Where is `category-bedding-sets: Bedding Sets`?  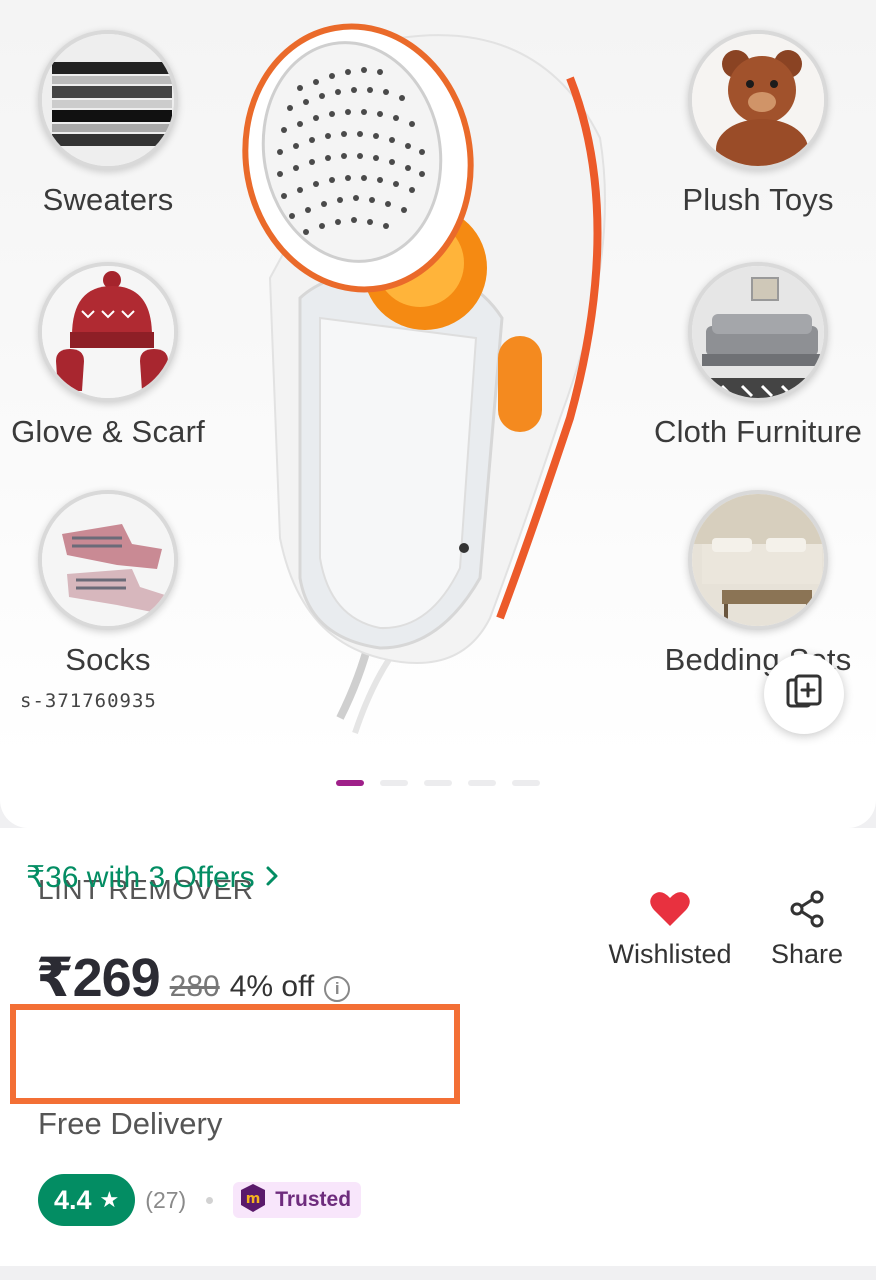
category-bedding-sets: Bedding Sets is located at coordinates (757, 584).